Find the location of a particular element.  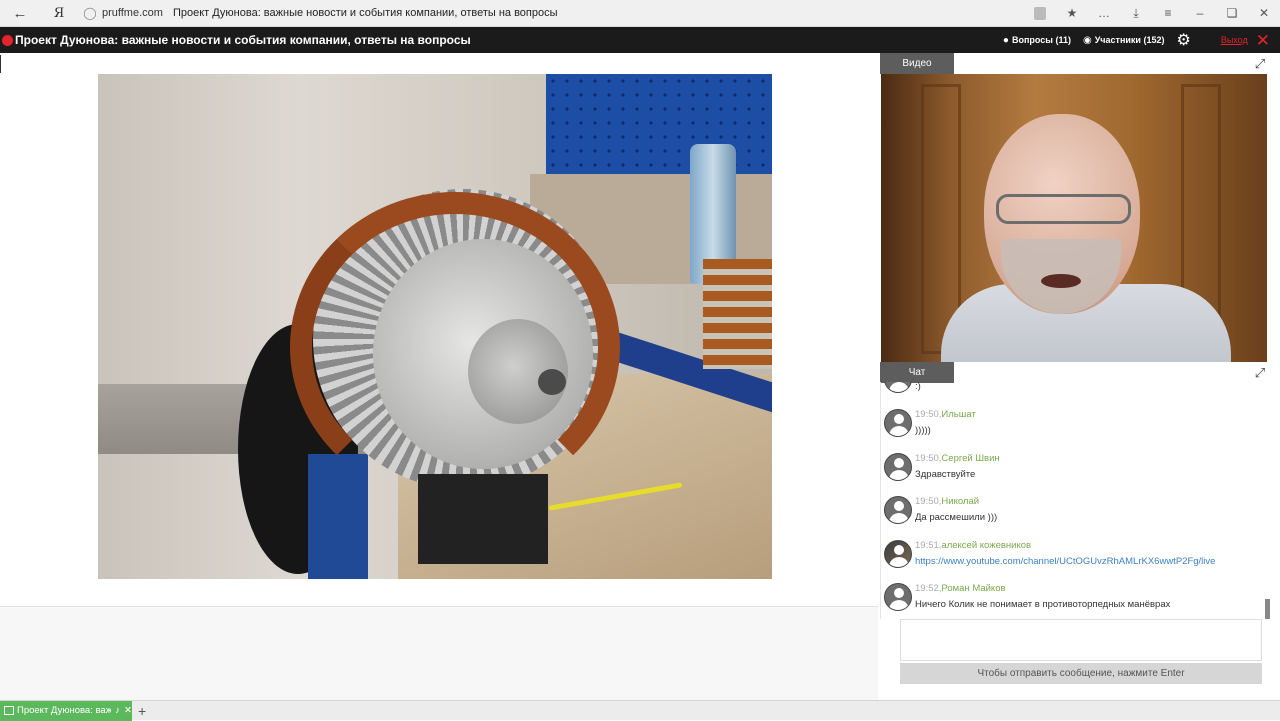

message-time: 19:51 is located at coordinates (927, 545).